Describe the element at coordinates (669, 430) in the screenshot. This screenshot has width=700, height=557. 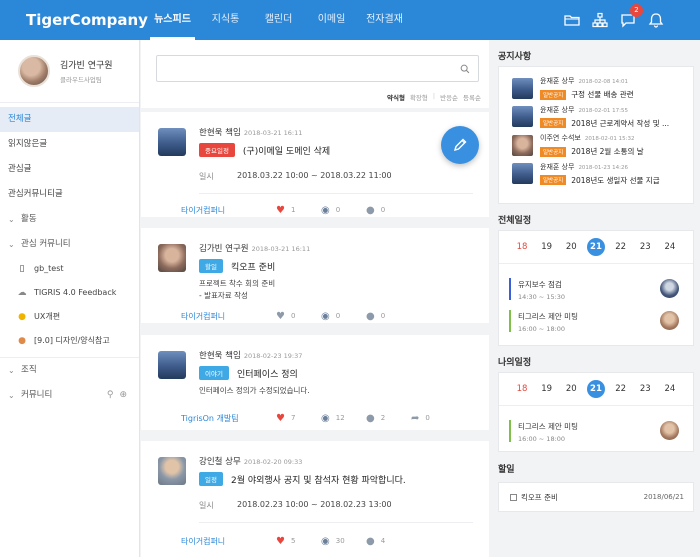
I see `avatar` at that location.